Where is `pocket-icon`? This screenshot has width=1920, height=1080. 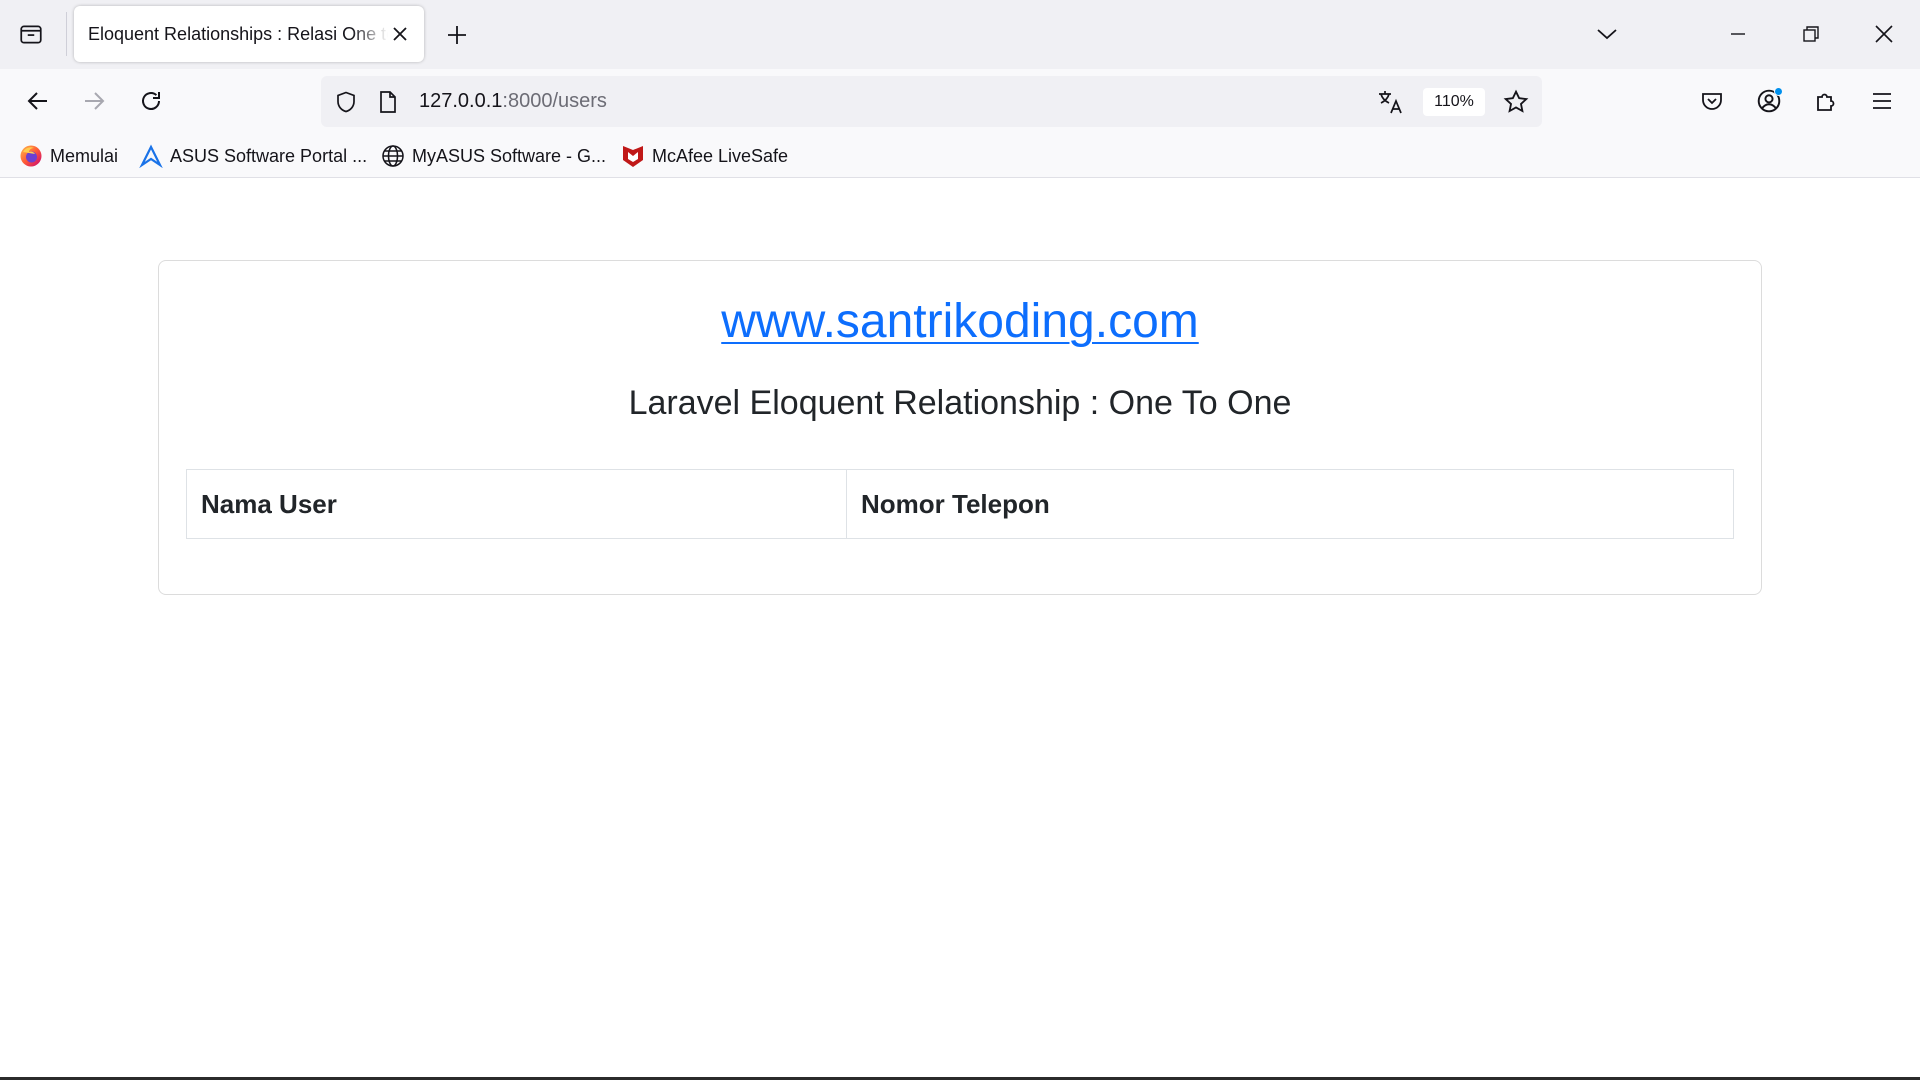
pocket-icon is located at coordinates (1712, 101).